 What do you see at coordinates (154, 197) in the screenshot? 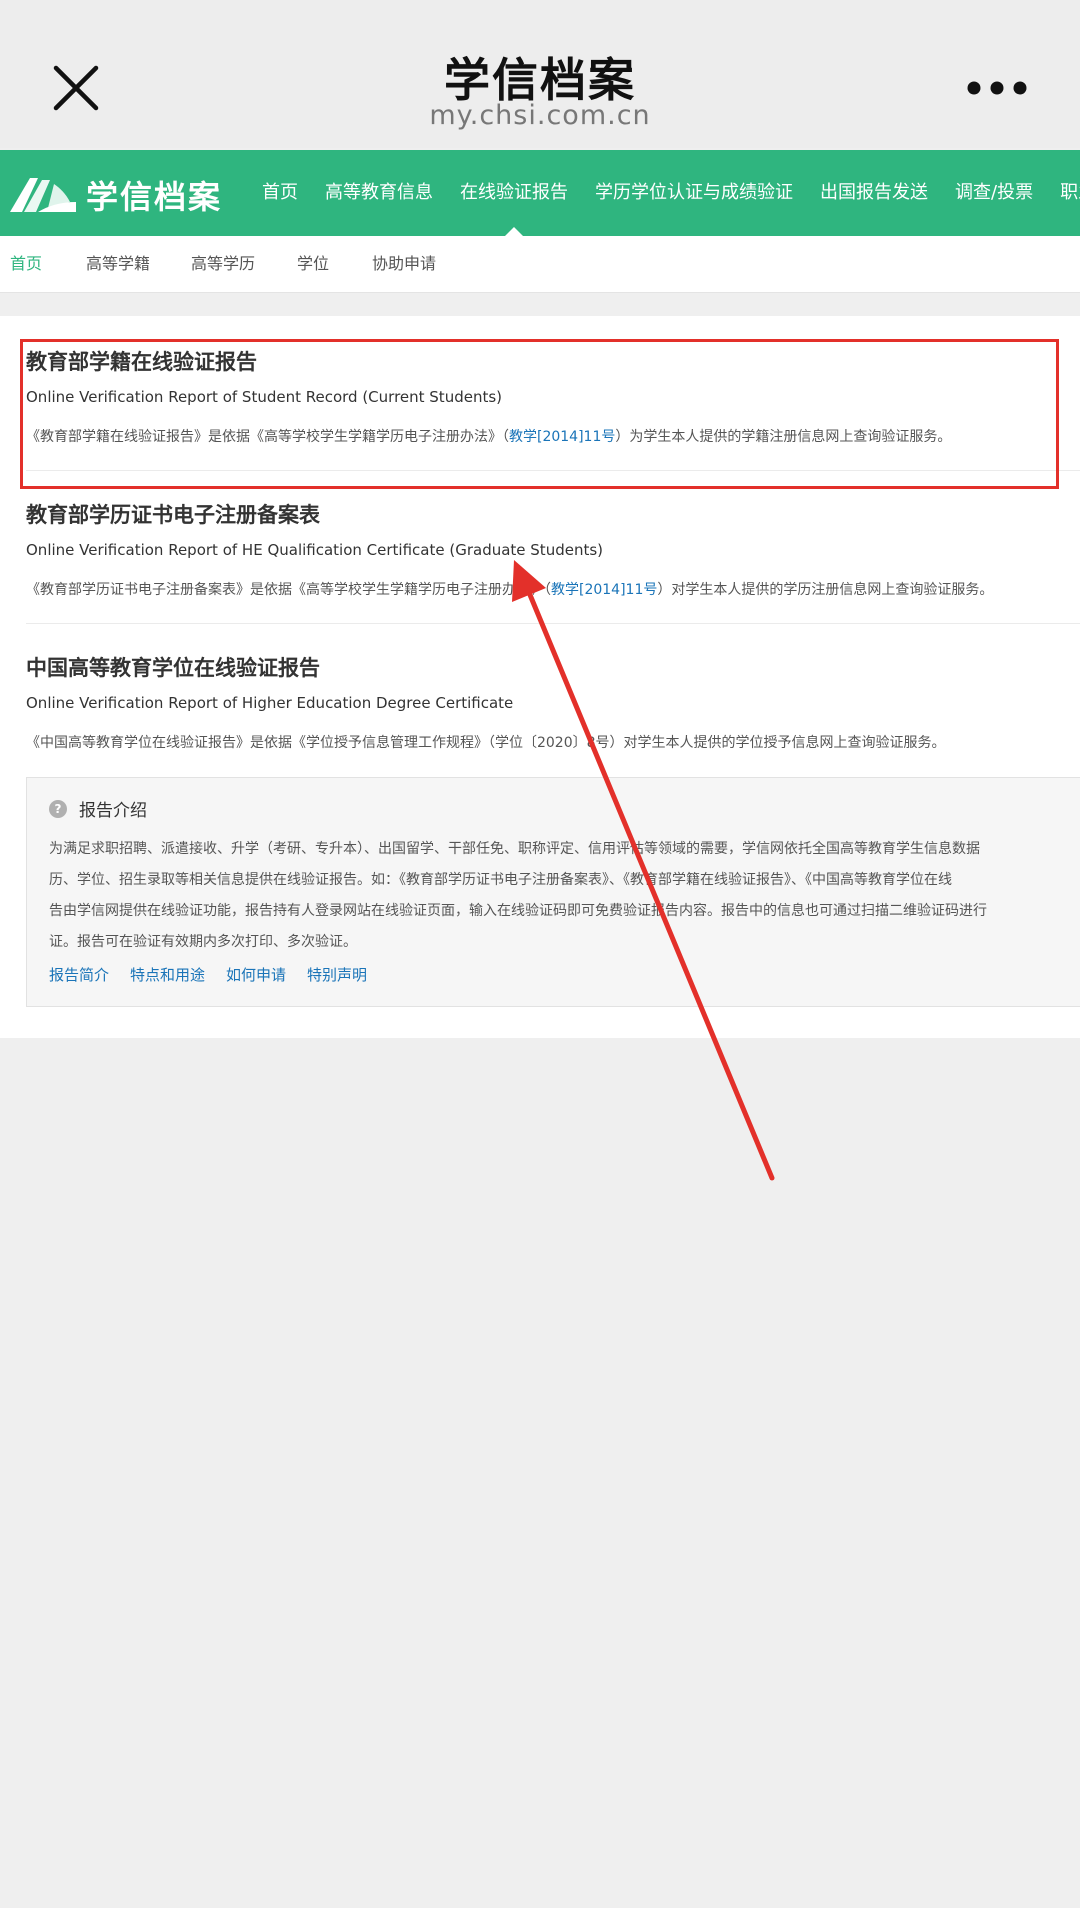
I see `site-logo-text: 学信档案` at bounding box center [154, 197].